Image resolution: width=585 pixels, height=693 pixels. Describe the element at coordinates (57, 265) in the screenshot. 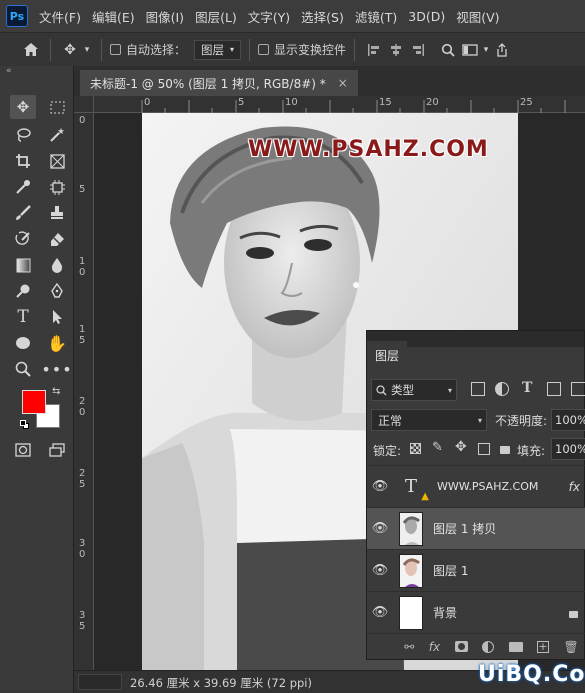

I see `blur-tool-icon` at that location.